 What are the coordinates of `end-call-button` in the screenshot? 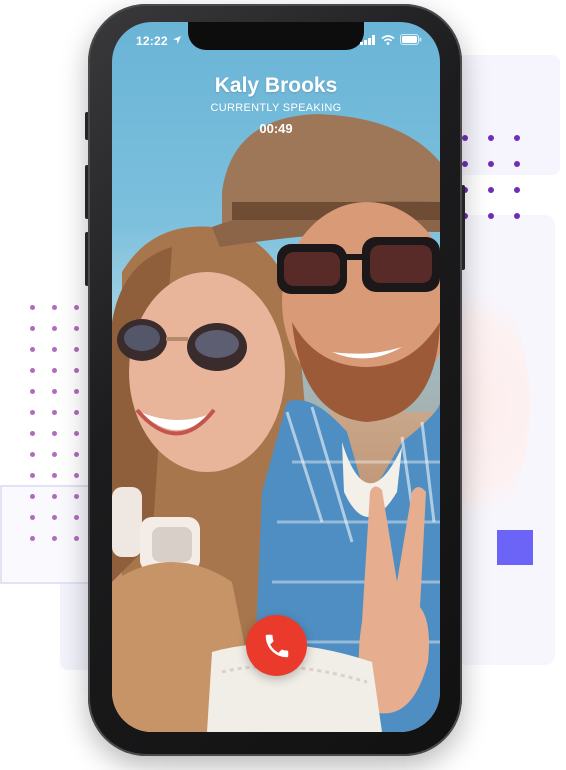 It's located at (276, 645).